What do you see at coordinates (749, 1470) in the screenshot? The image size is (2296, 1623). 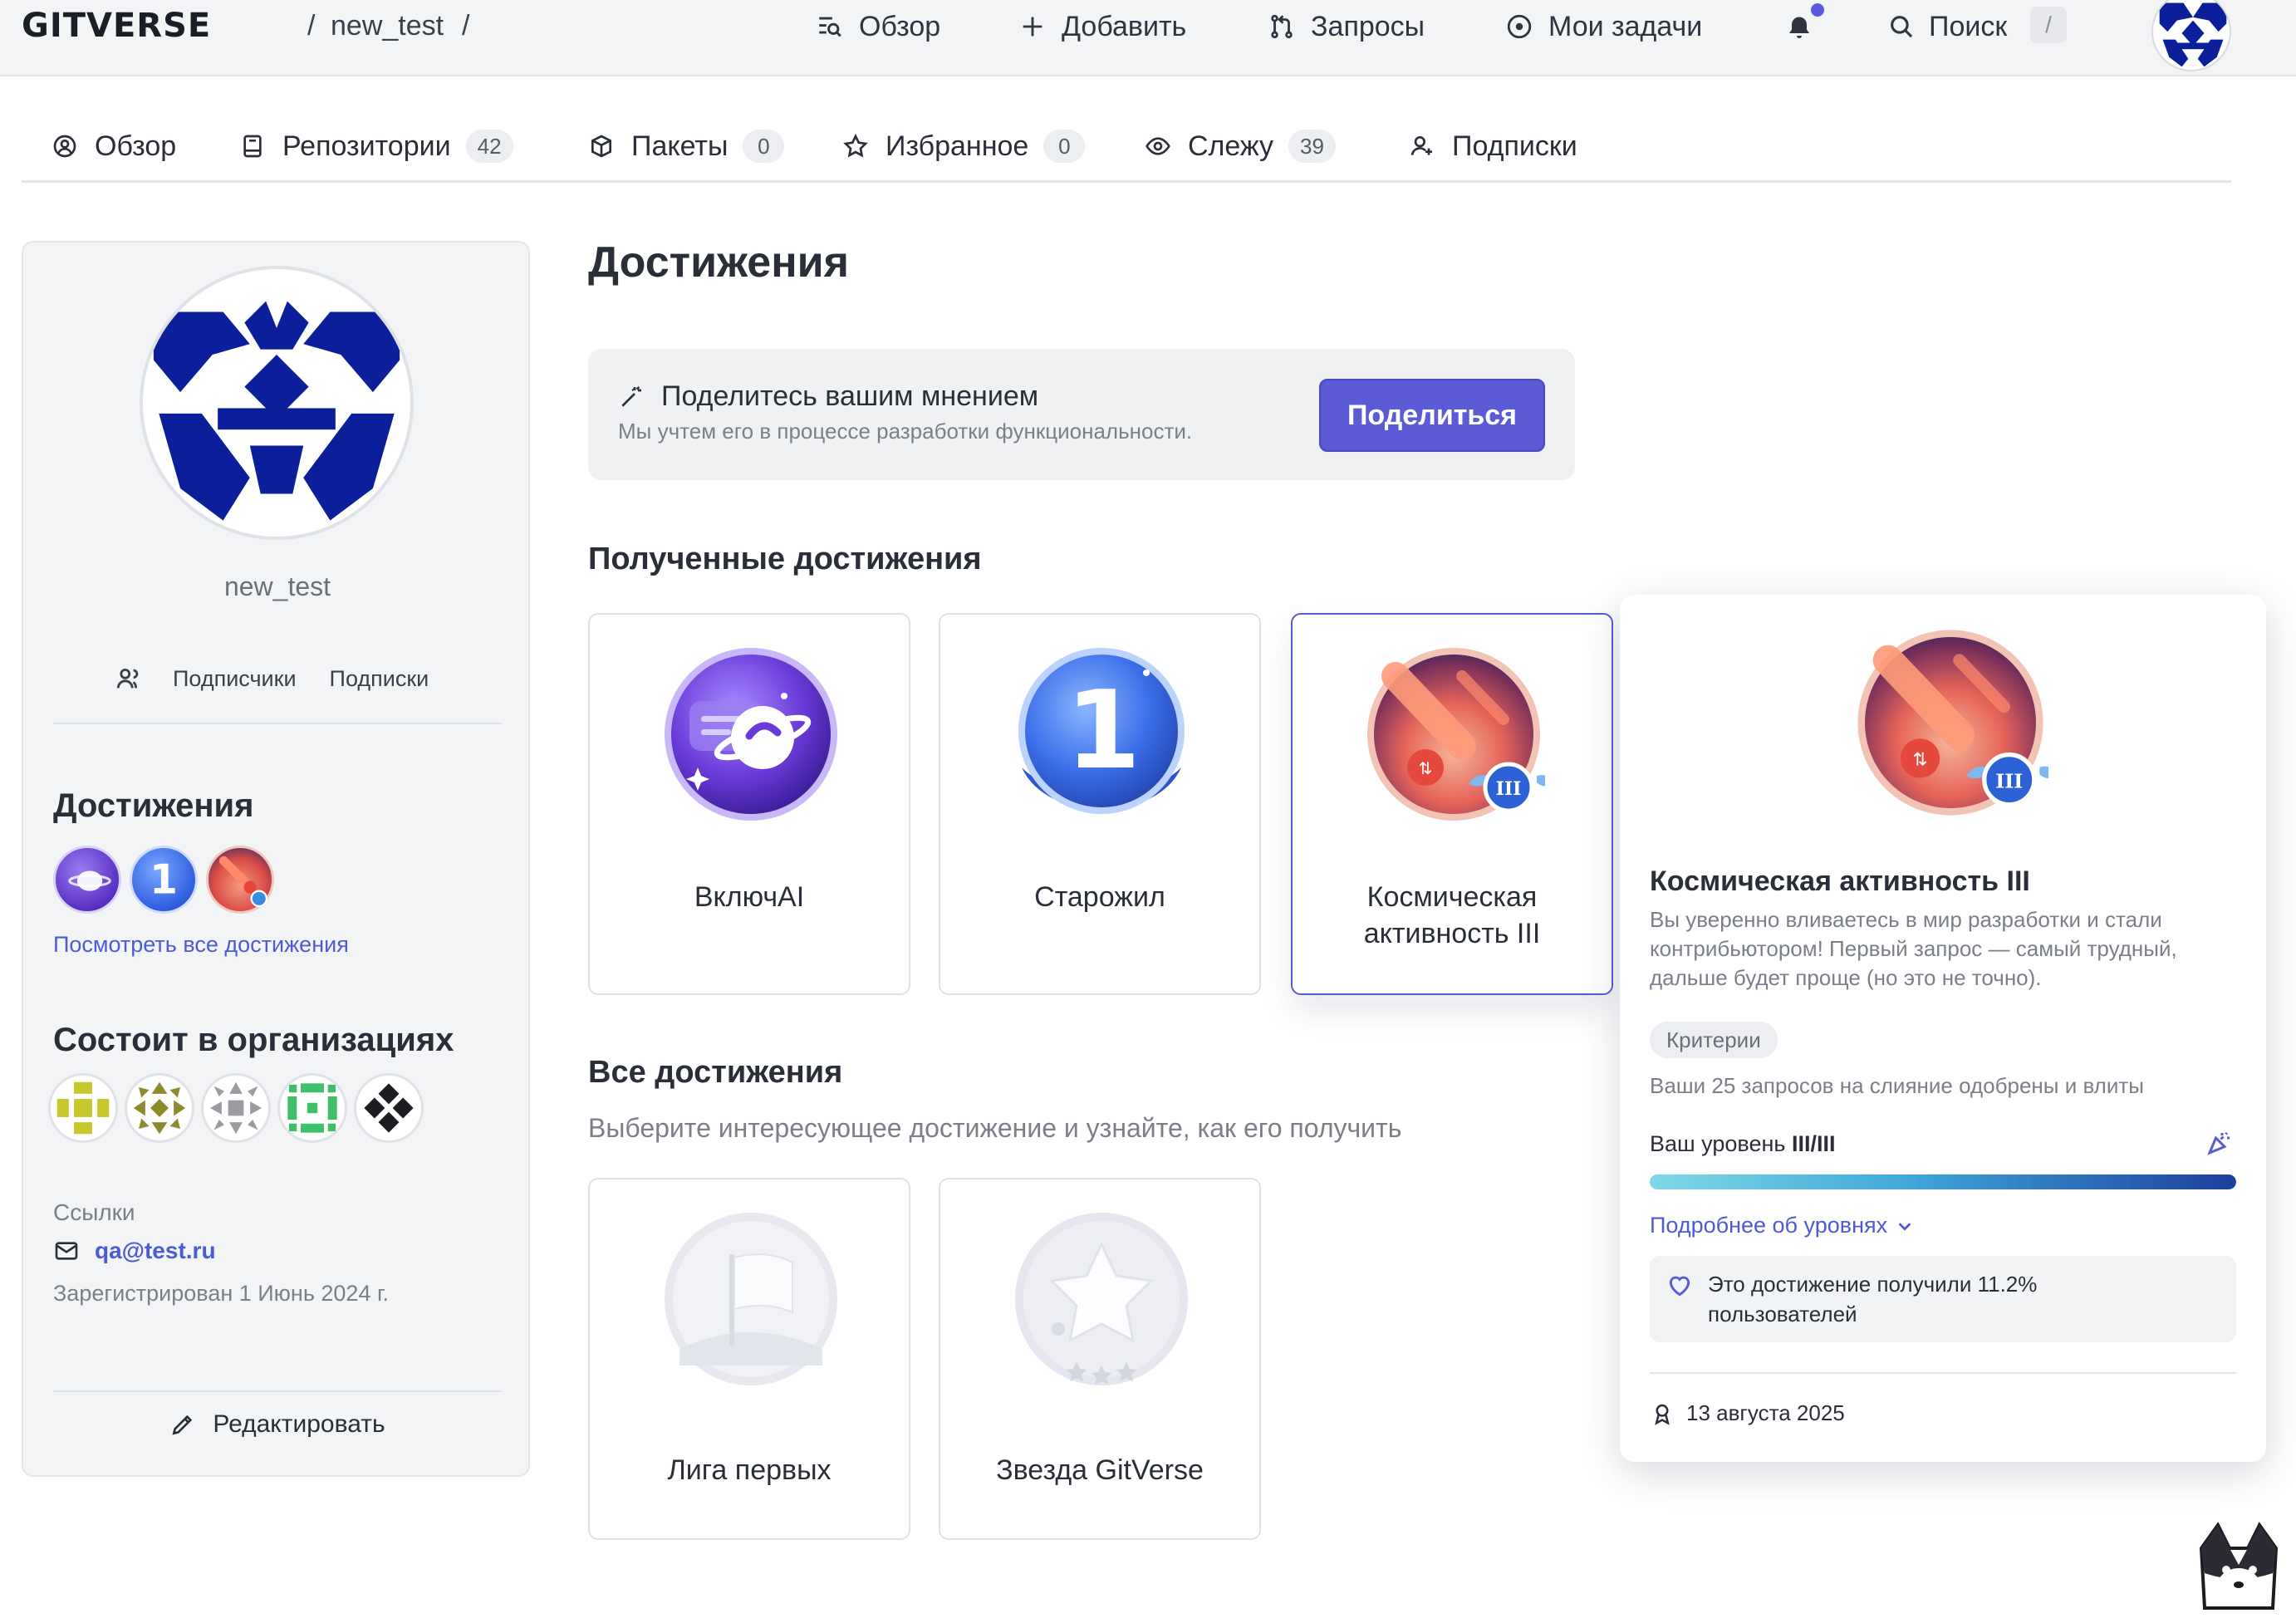 I see `achievement-label: Лига первых` at bounding box center [749, 1470].